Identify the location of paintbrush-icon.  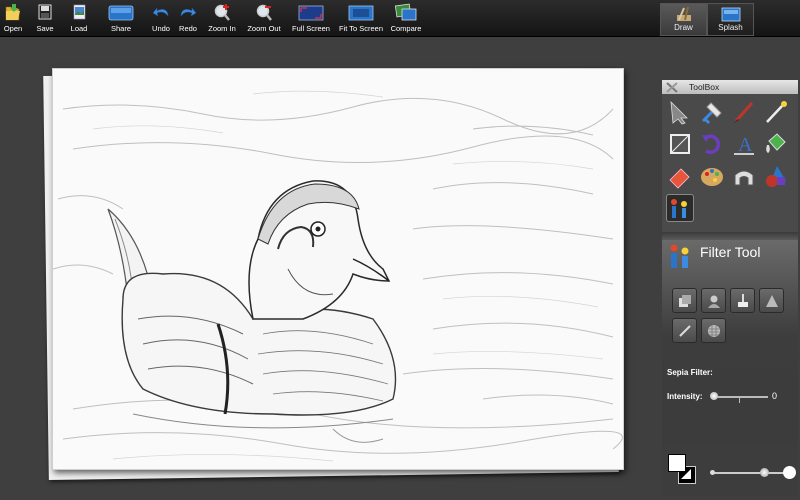
(744, 112).